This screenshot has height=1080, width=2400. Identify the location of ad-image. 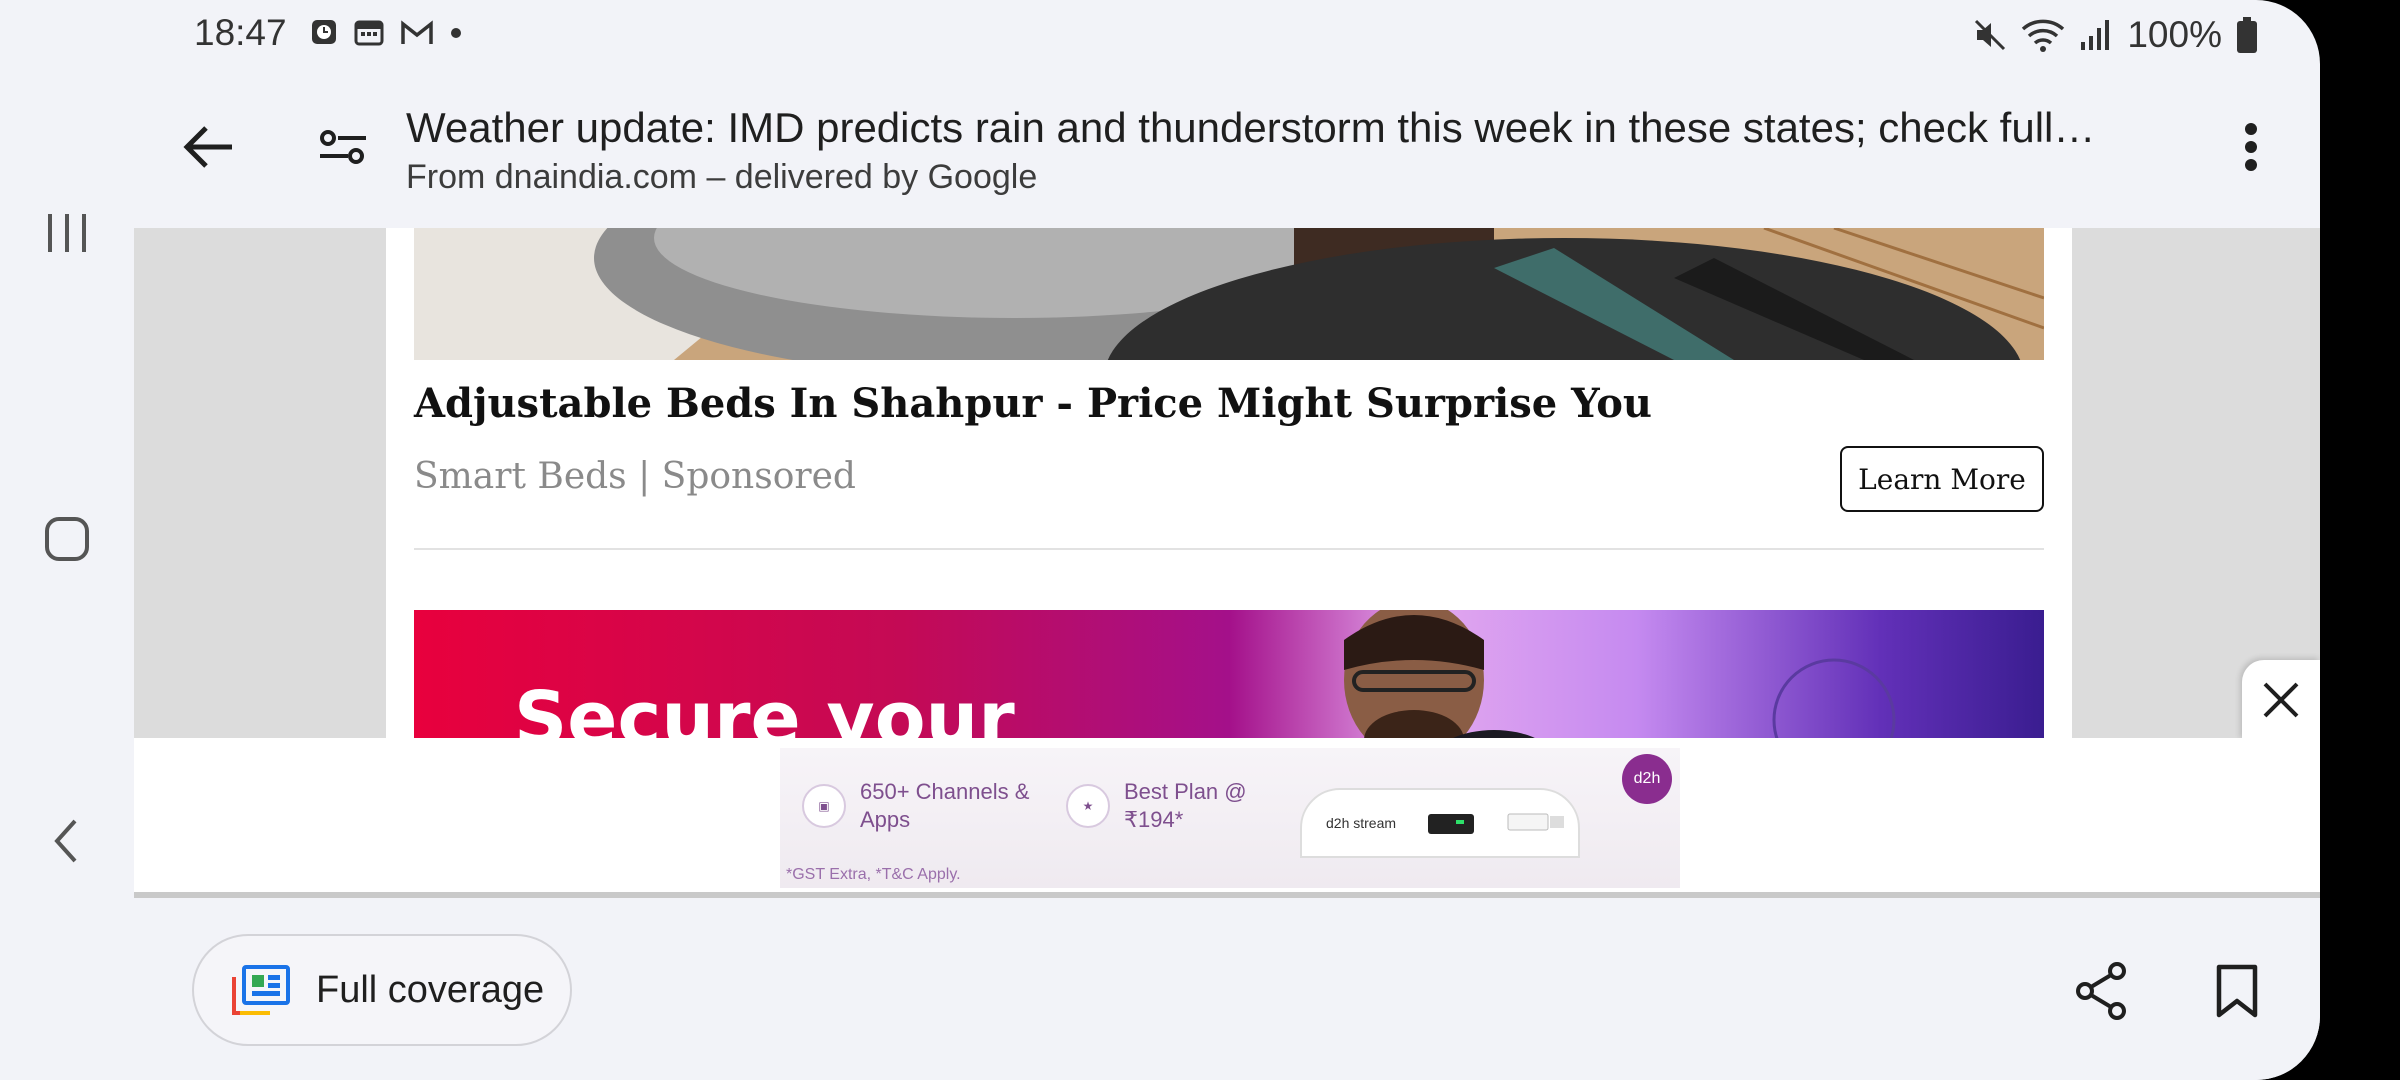
(1229, 294).